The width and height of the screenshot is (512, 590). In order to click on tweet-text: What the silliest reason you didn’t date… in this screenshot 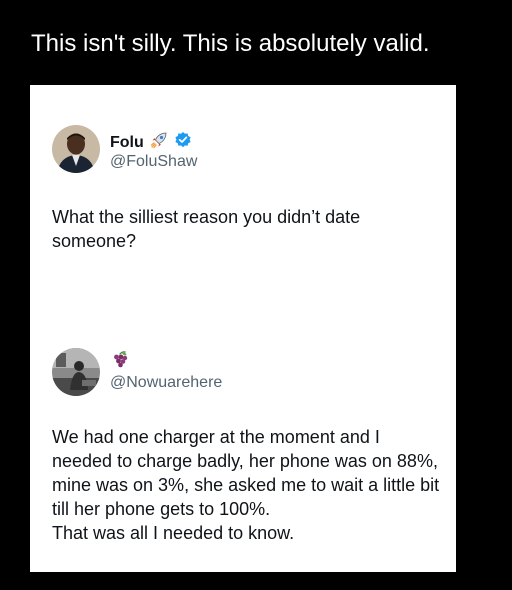, I will do `click(206, 229)`.